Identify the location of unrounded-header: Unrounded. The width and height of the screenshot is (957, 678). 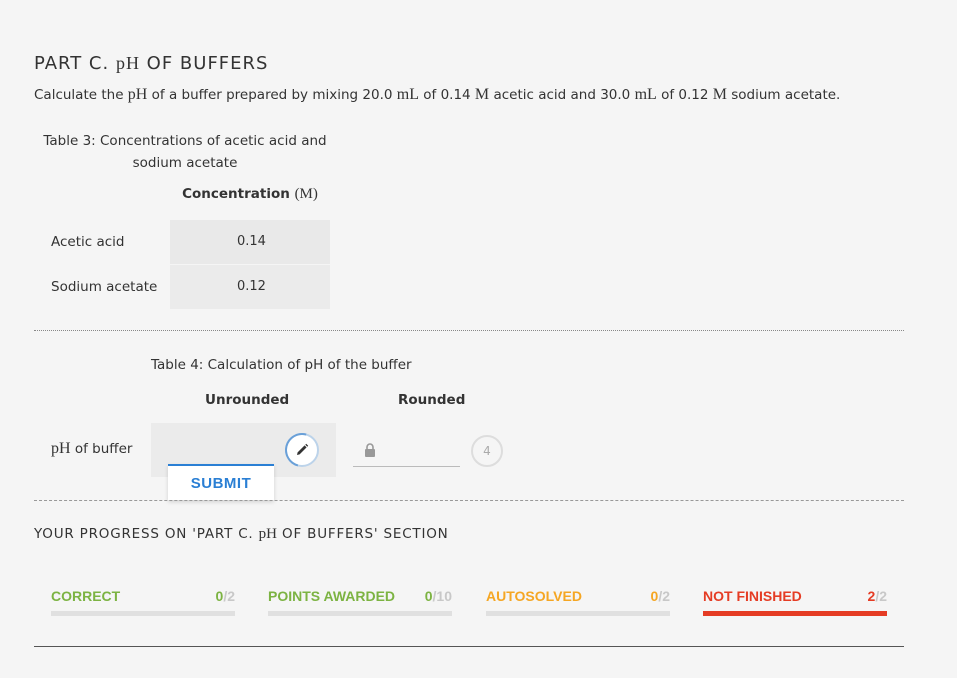
(247, 400).